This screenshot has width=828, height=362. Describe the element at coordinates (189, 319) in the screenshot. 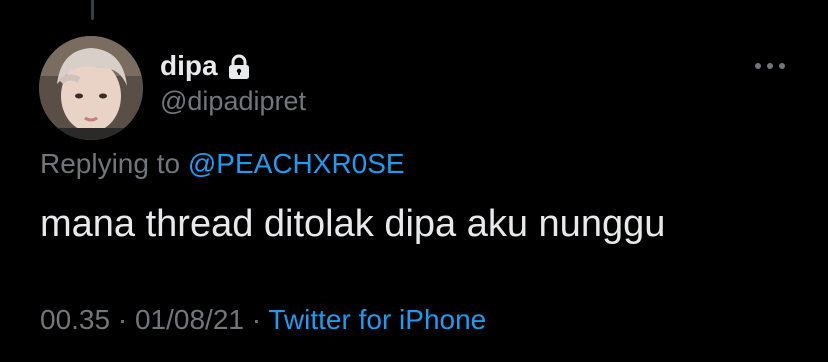

I see `tweet-date-link: 01/08/21` at that location.